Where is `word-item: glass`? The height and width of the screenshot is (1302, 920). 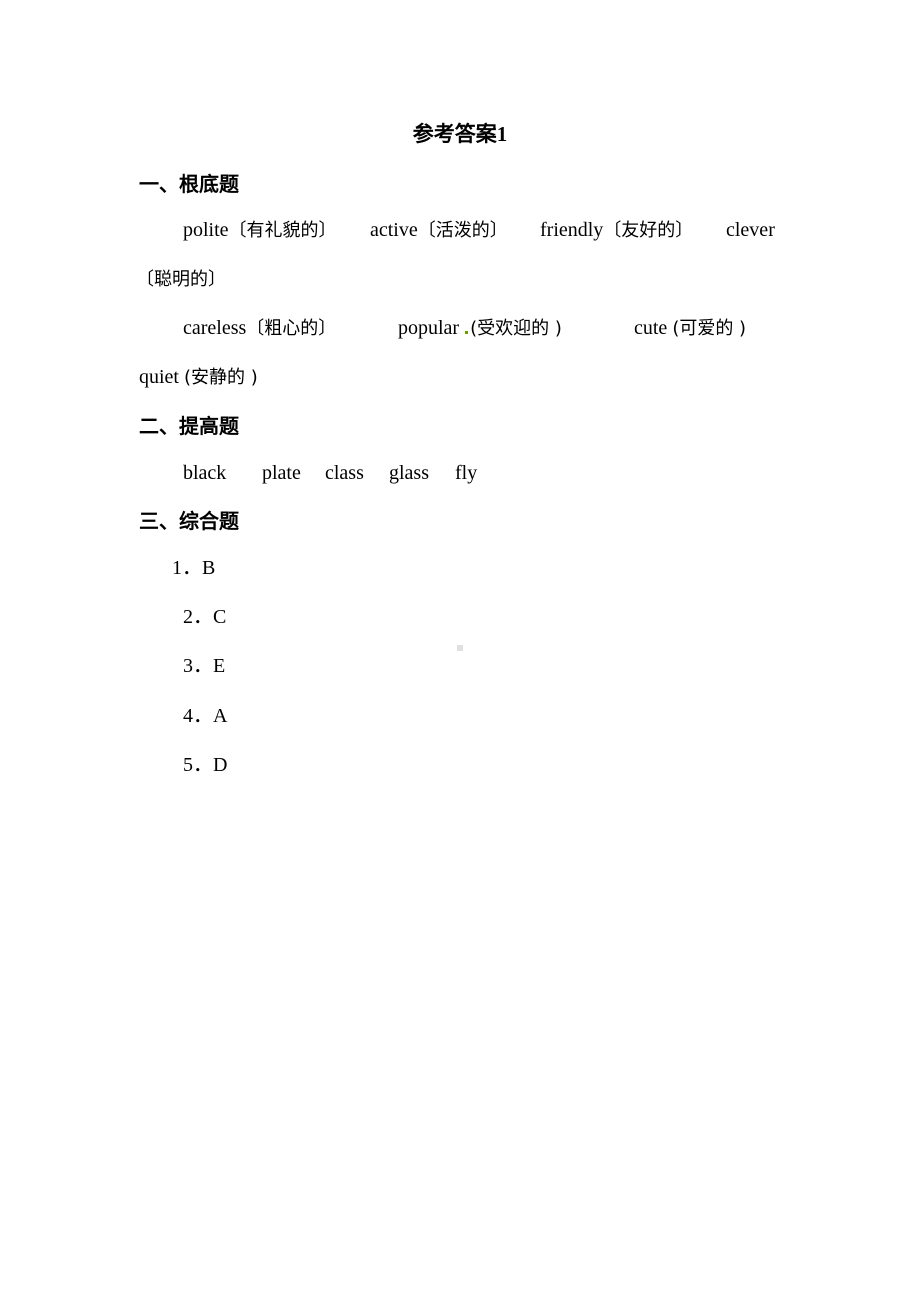
word-item: glass is located at coordinates (409, 473).